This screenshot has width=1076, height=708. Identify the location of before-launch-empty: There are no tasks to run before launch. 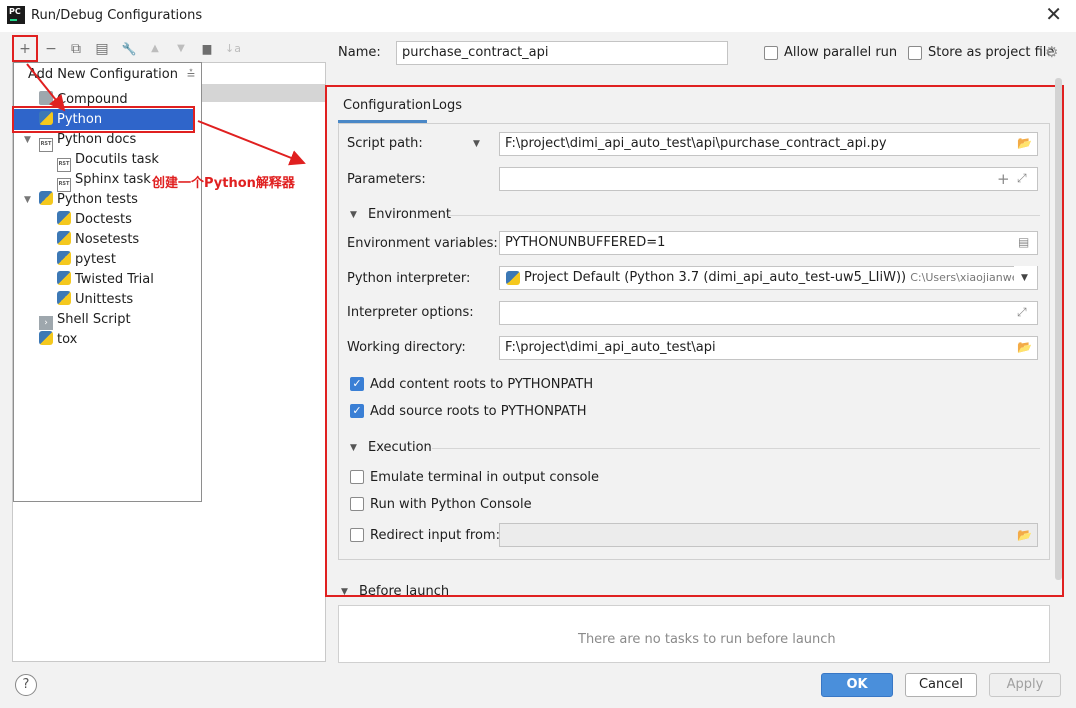
(707, 639).